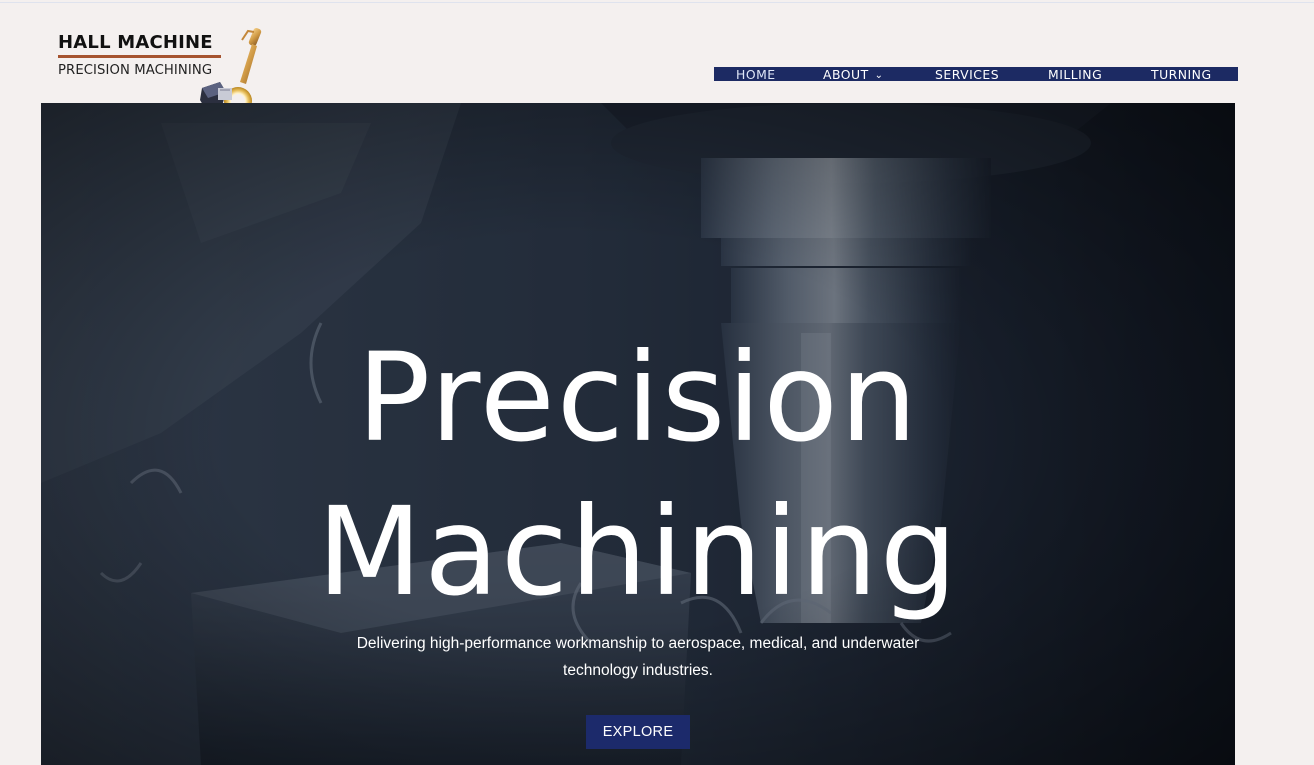  I want to click on nav-home-label: HOME, so click(756, 74).